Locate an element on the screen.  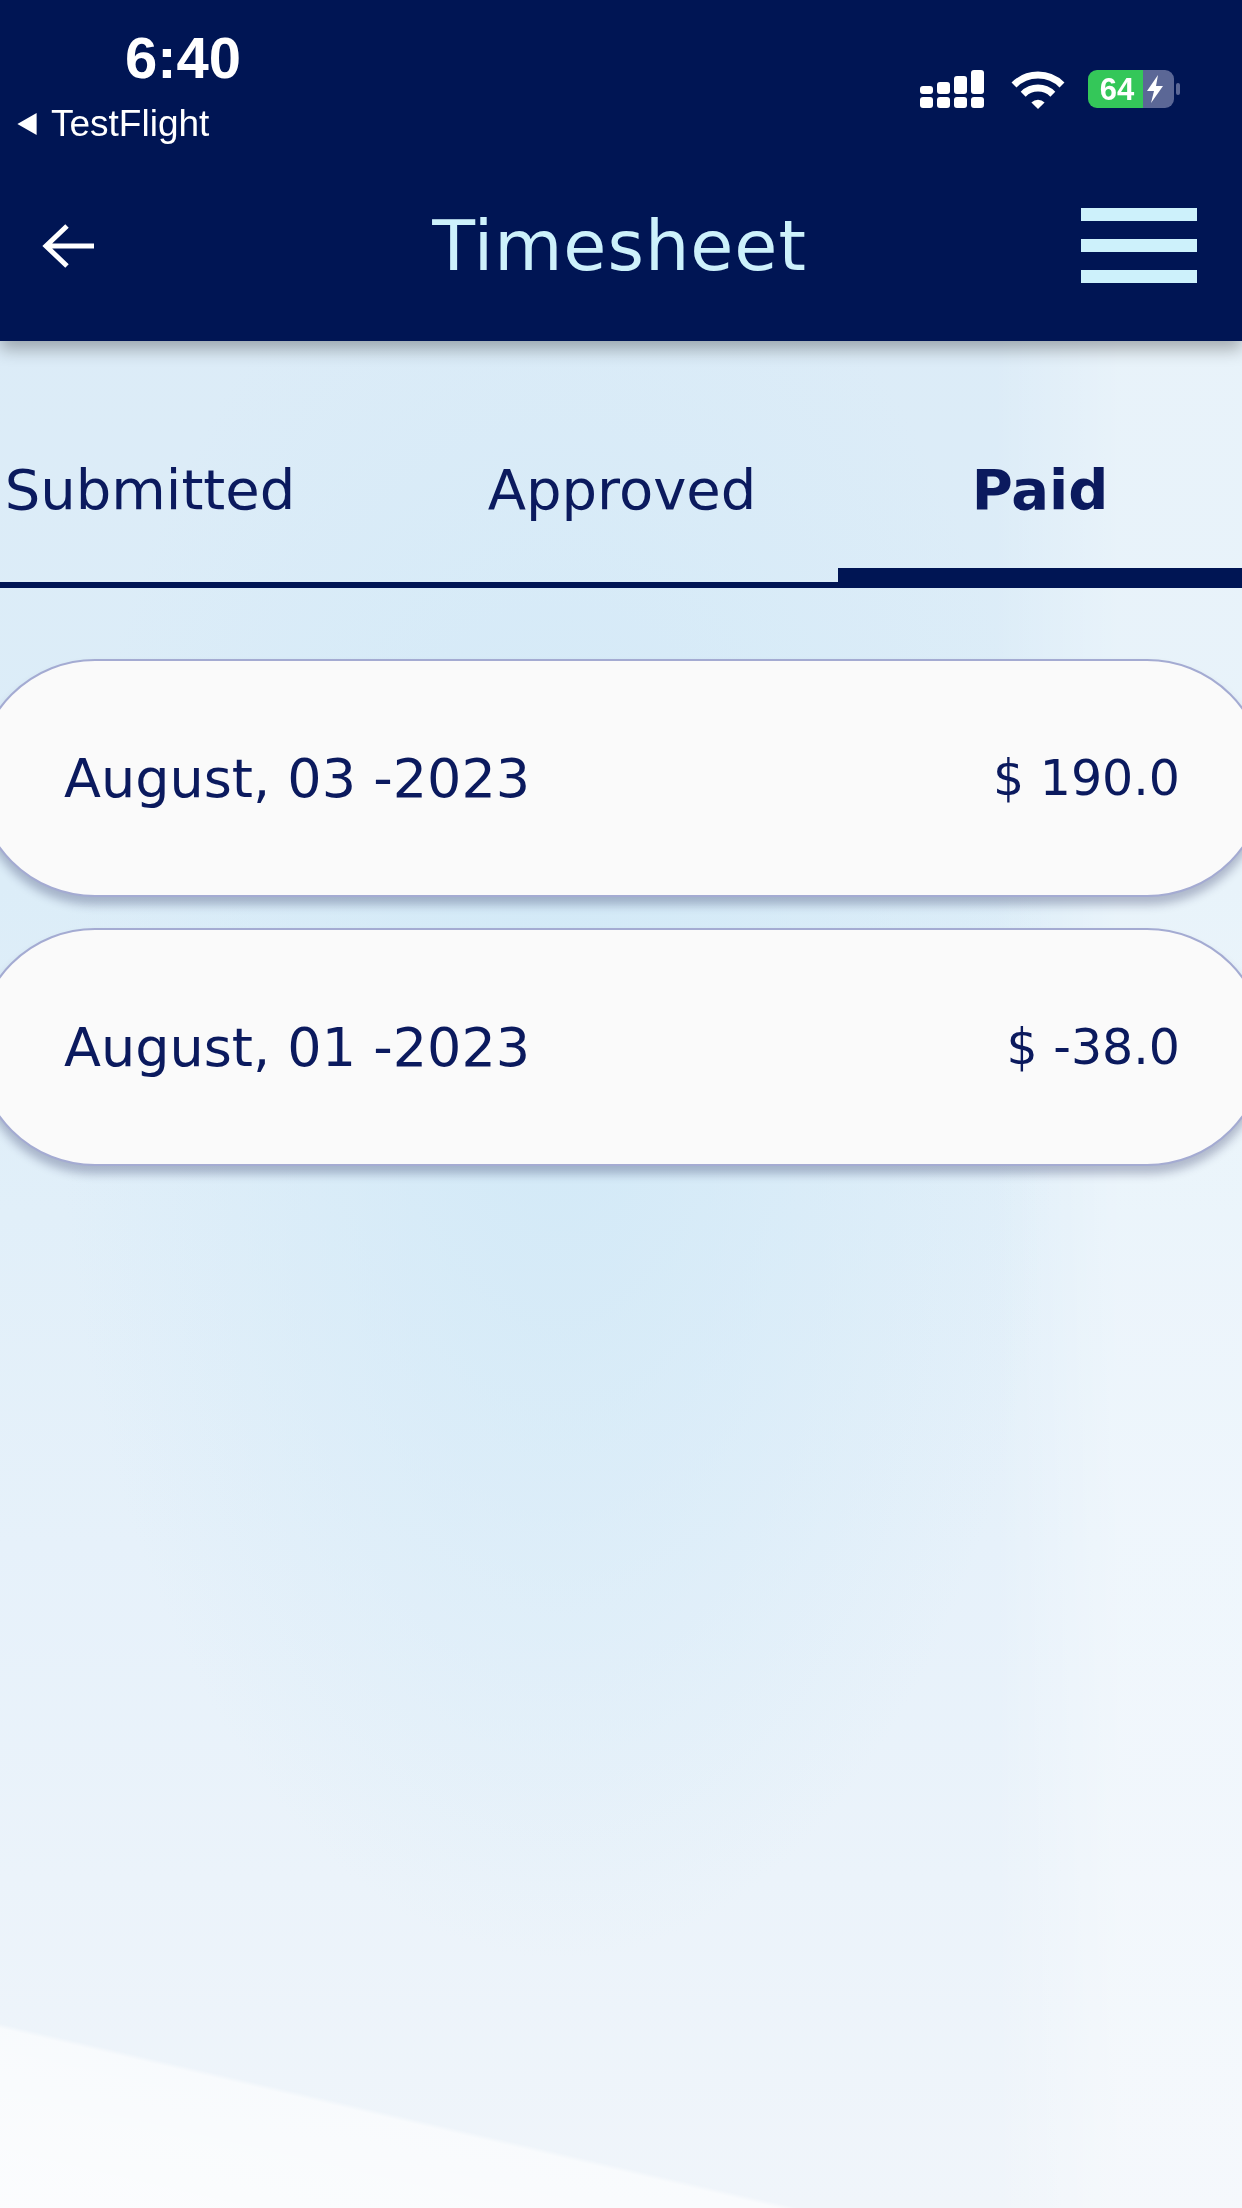
back-to-app-link: TestFlight is located at coordinates (113, 124).